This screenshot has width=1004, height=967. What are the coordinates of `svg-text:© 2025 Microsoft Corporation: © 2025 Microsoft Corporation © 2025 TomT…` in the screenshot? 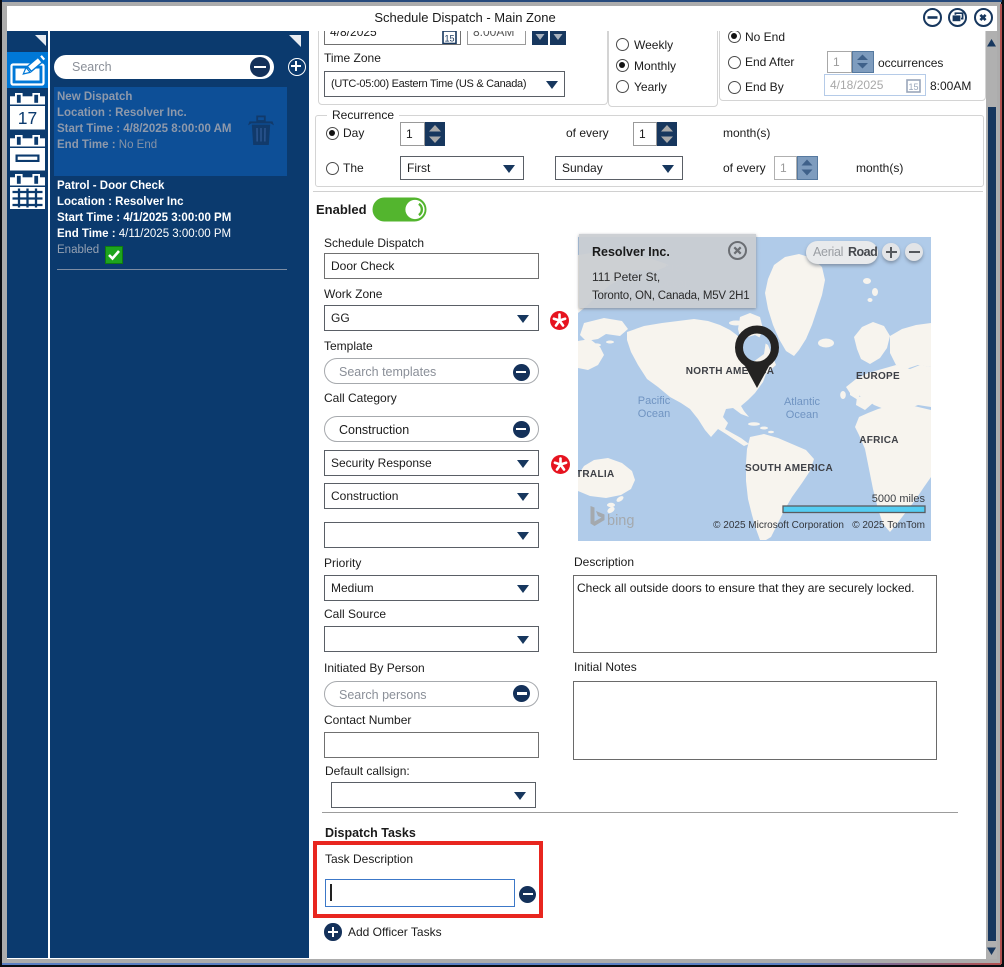 It's located at (819, 525).